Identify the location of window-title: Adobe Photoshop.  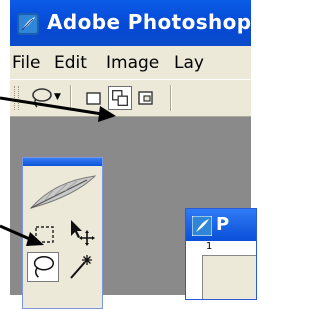
(149, 22).